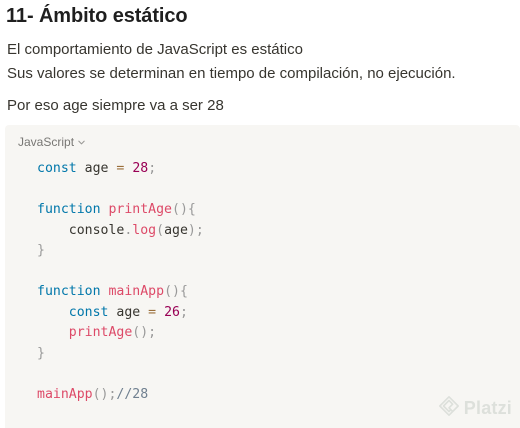 The height and width of the screenshot is (428, 520). I want to click on code-line: function printAge(){, so click(120, 210).